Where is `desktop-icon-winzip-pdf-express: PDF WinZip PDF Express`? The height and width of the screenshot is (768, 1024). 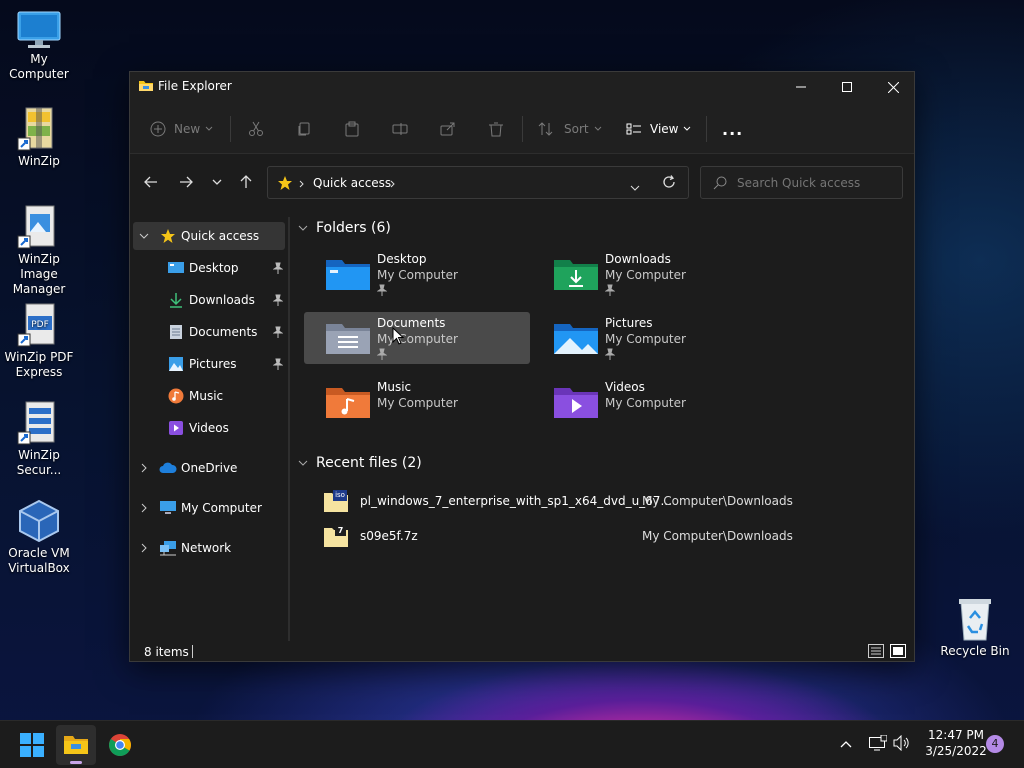 desktop-icon-winzip-pdf-express: PDF WinZip PDF Express is located at coordinates (39, 341).